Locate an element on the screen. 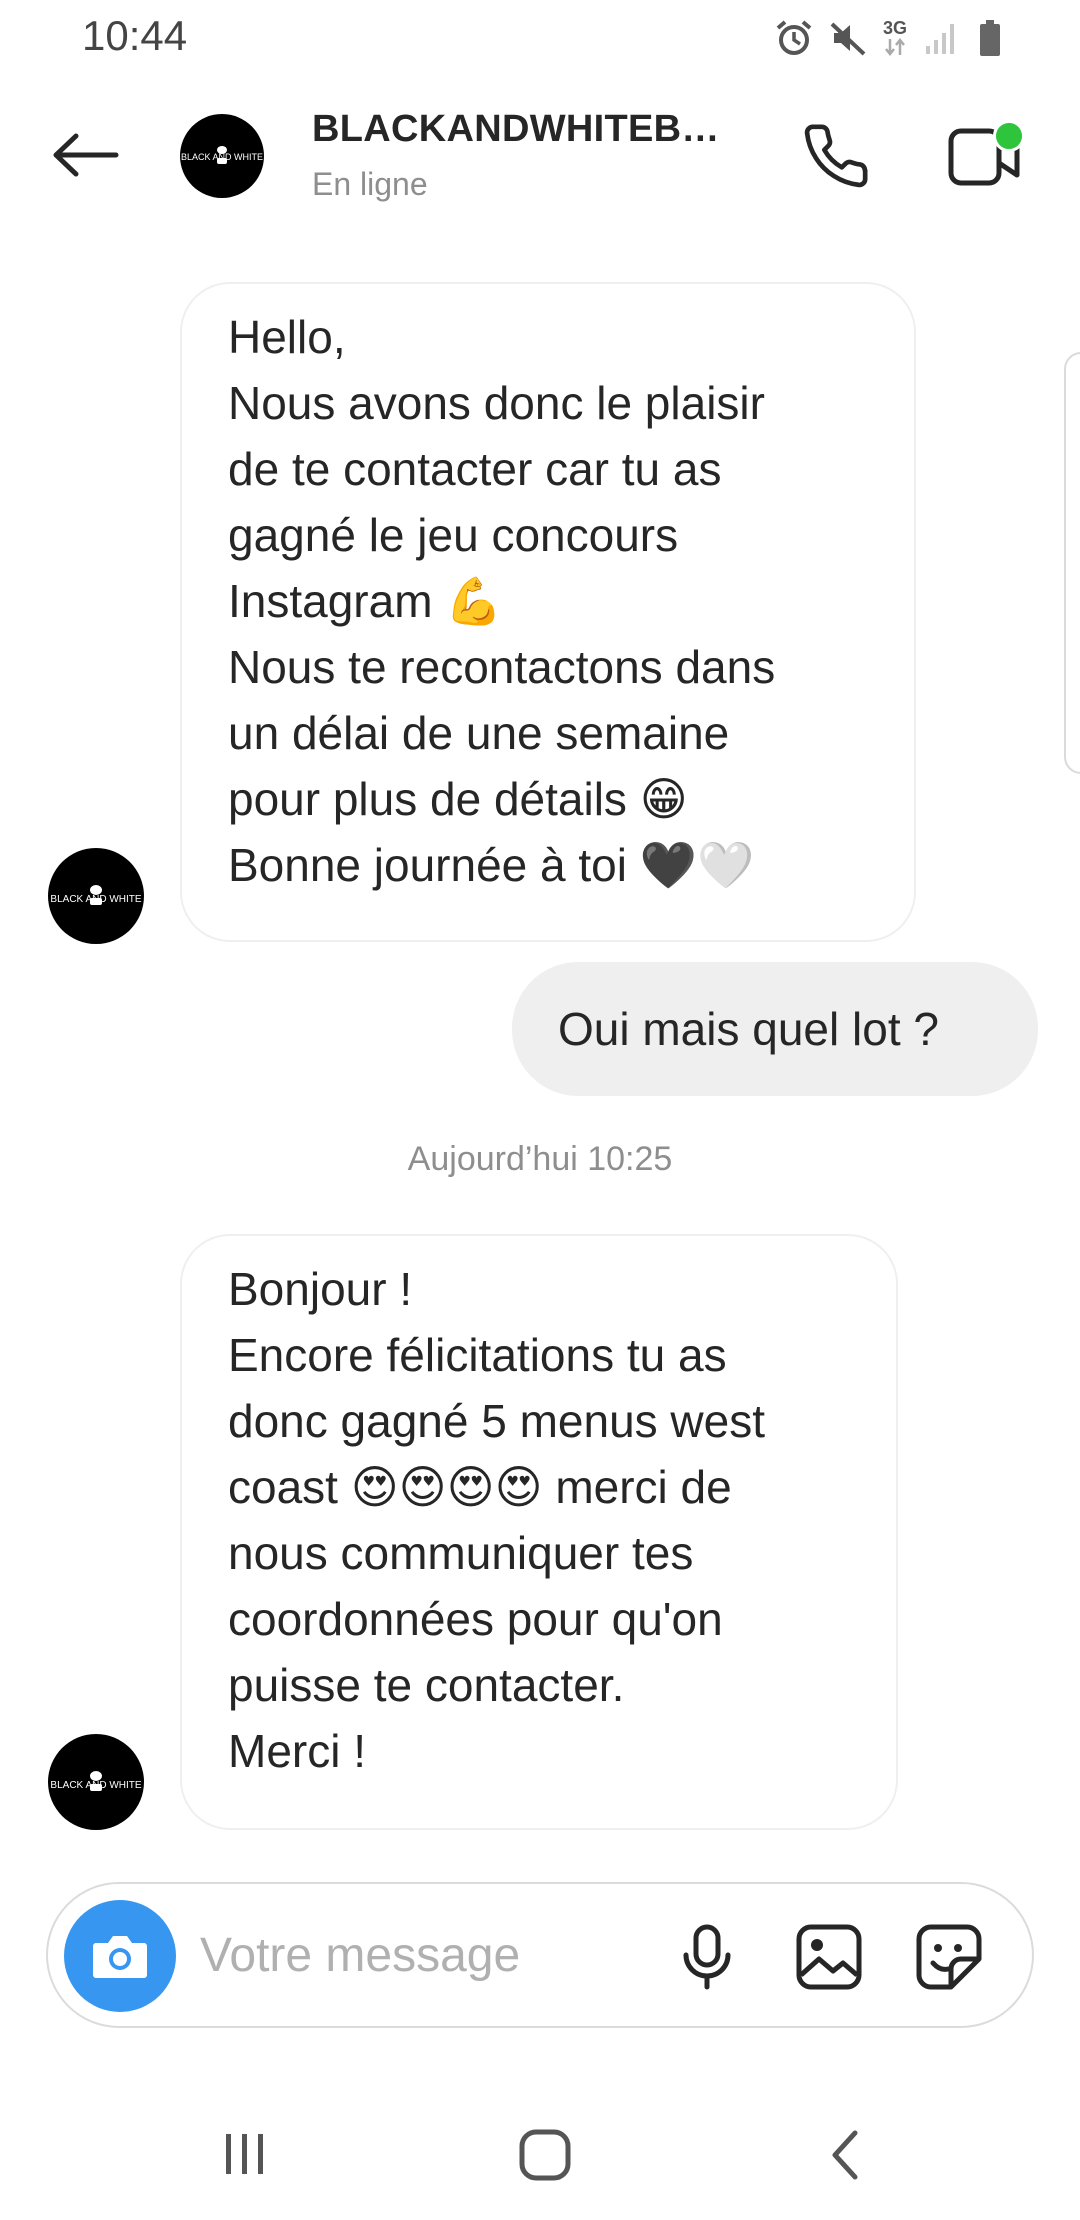 This screenshot has width=1080, height=2220. header-avatar: BLACK AND WHITE is located at coordinates (222, 156).